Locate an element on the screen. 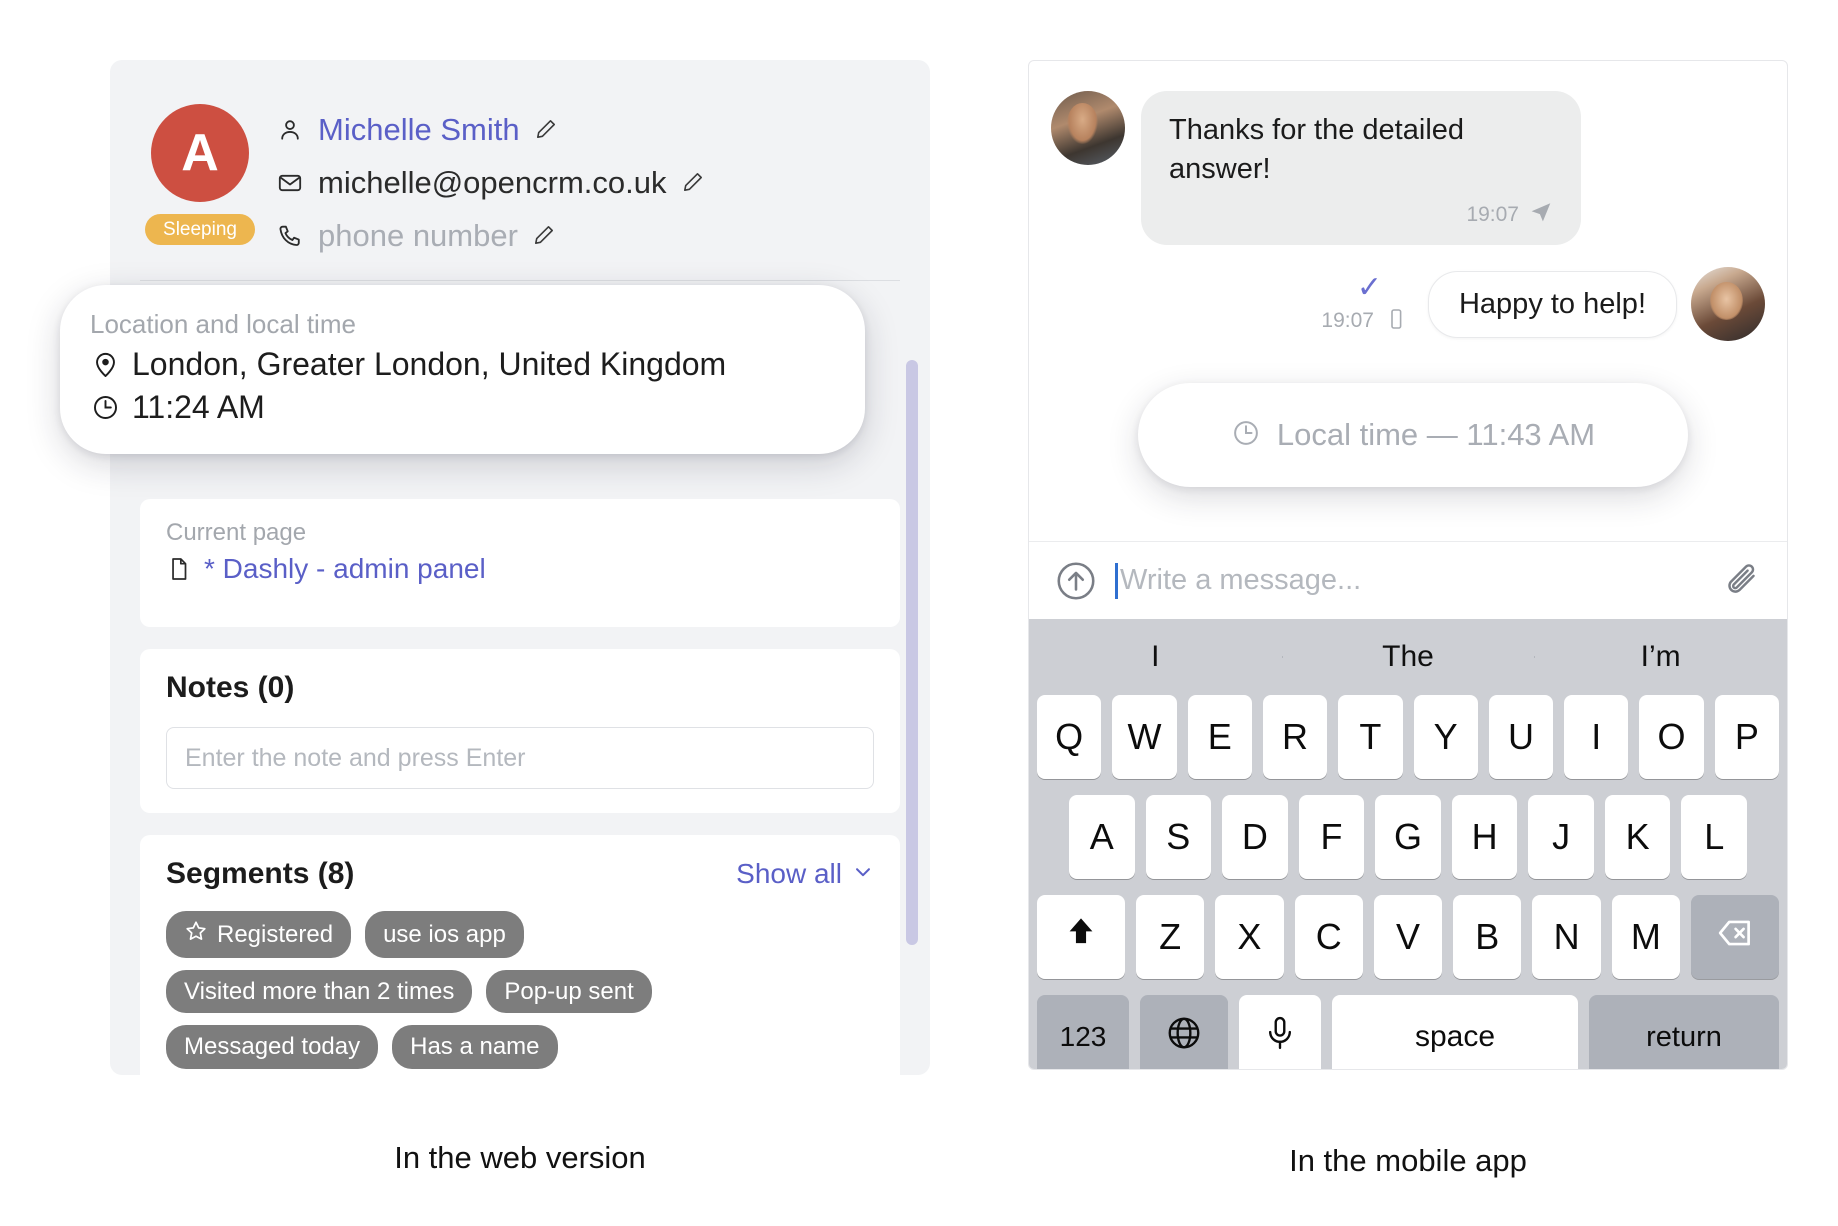  key-u: U is located at coordinates (1521, 737).